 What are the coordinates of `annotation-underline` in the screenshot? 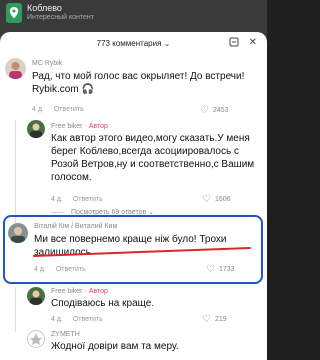 It's located at (142, 252).